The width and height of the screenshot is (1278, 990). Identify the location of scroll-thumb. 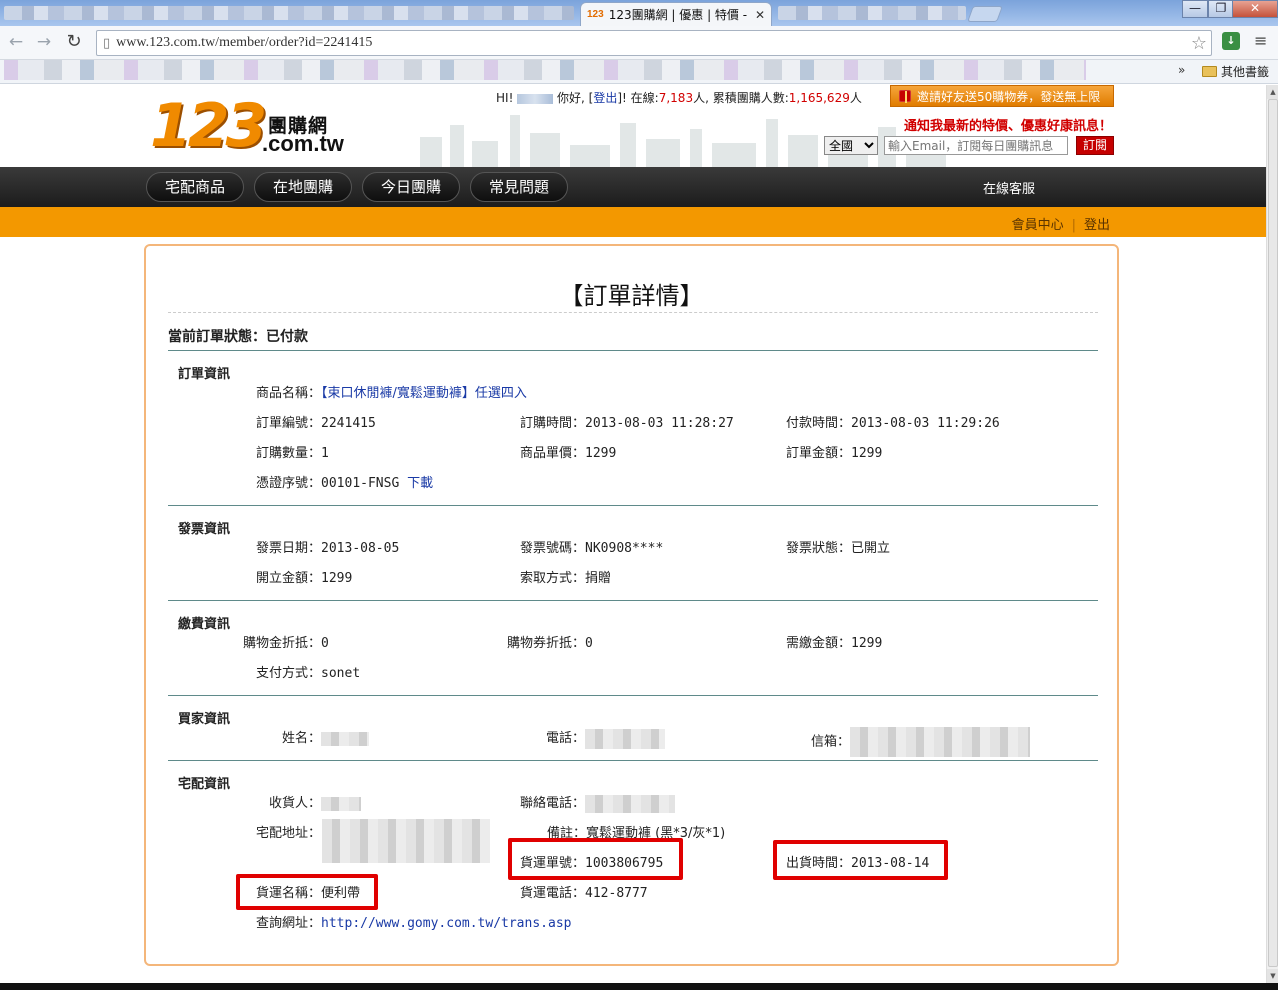
(1273, 533).